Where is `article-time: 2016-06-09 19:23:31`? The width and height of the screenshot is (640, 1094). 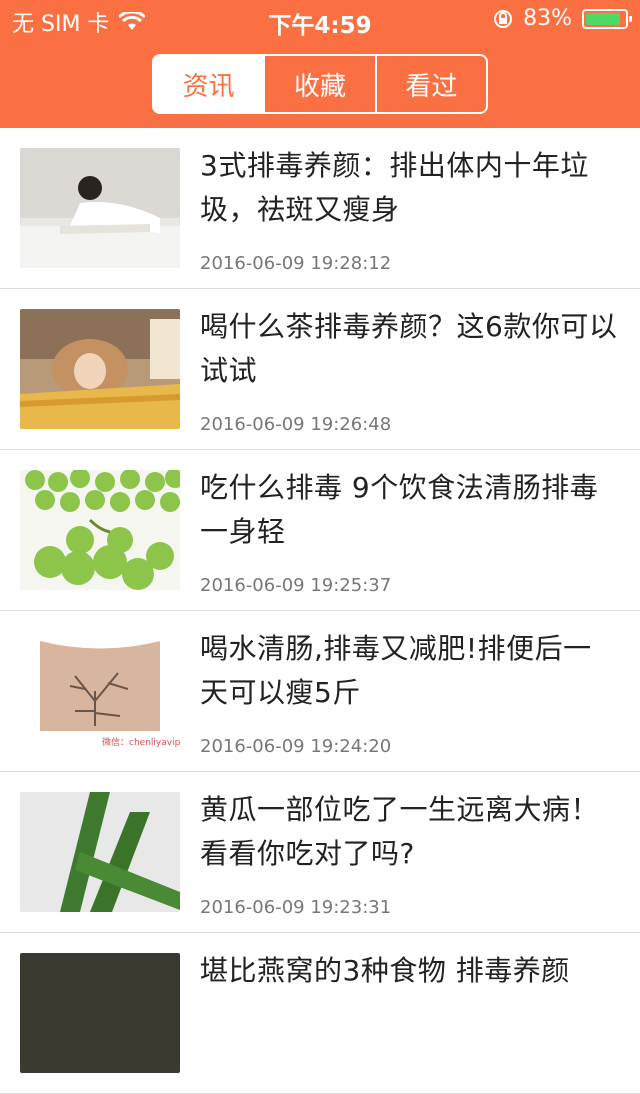
article-time: 2016-06-09 19:23:31 is located at coordinates (296, 907).